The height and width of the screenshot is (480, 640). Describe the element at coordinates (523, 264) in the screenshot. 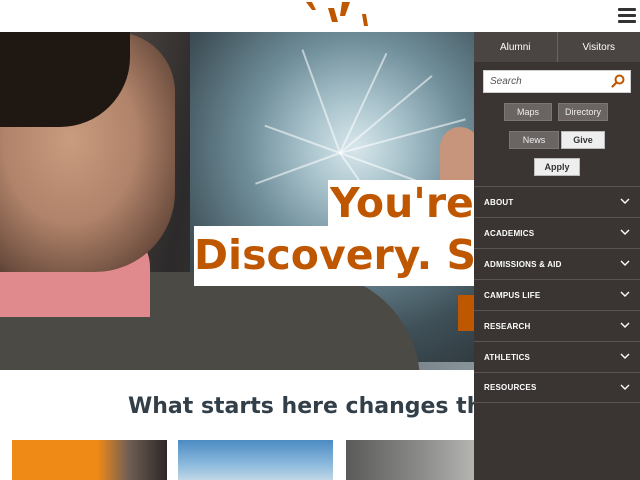

I see `nav-item-label: ADMISSIONS & AID` at that location.